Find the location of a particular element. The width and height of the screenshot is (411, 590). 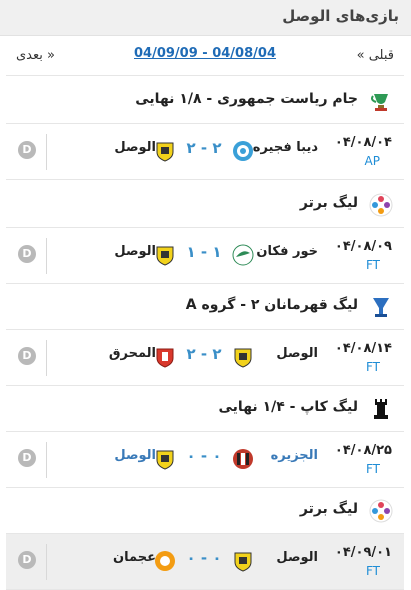

match-date: ۰۴/۰۸/۲۵ is located at coordinates (363, 450).